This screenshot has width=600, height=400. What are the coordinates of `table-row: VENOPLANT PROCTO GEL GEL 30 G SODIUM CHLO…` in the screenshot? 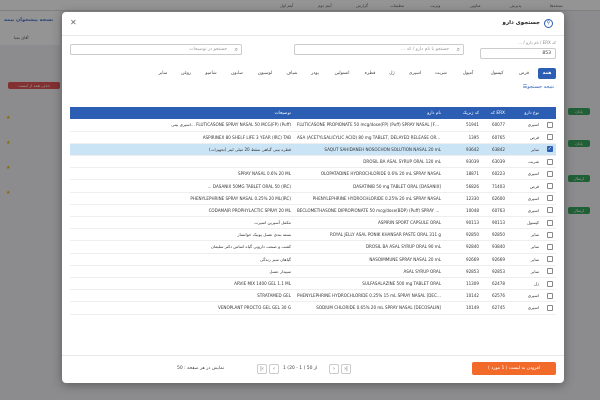 It's located at (313, 308).